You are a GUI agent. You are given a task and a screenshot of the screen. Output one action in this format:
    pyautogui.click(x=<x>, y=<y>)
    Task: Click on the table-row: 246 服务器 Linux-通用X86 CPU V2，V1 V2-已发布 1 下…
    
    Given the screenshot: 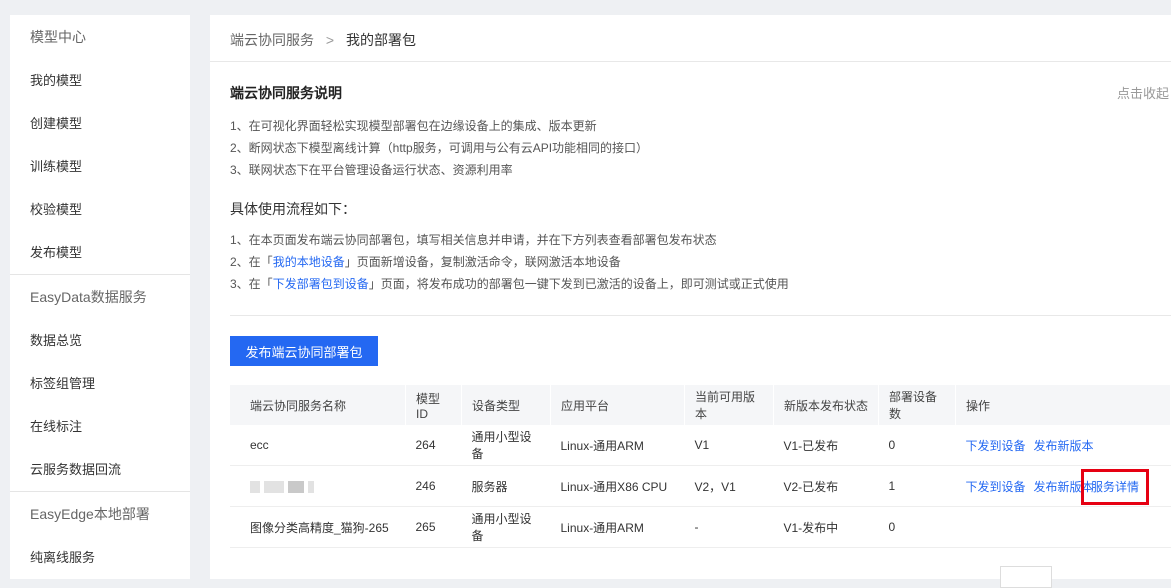 What is the action you would take?
    pyautogui.click(x=700, y=486)
    